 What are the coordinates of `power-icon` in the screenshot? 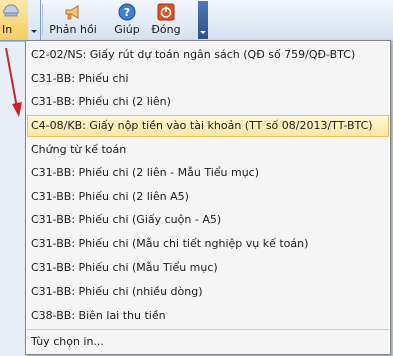 It's located at (166, 12).